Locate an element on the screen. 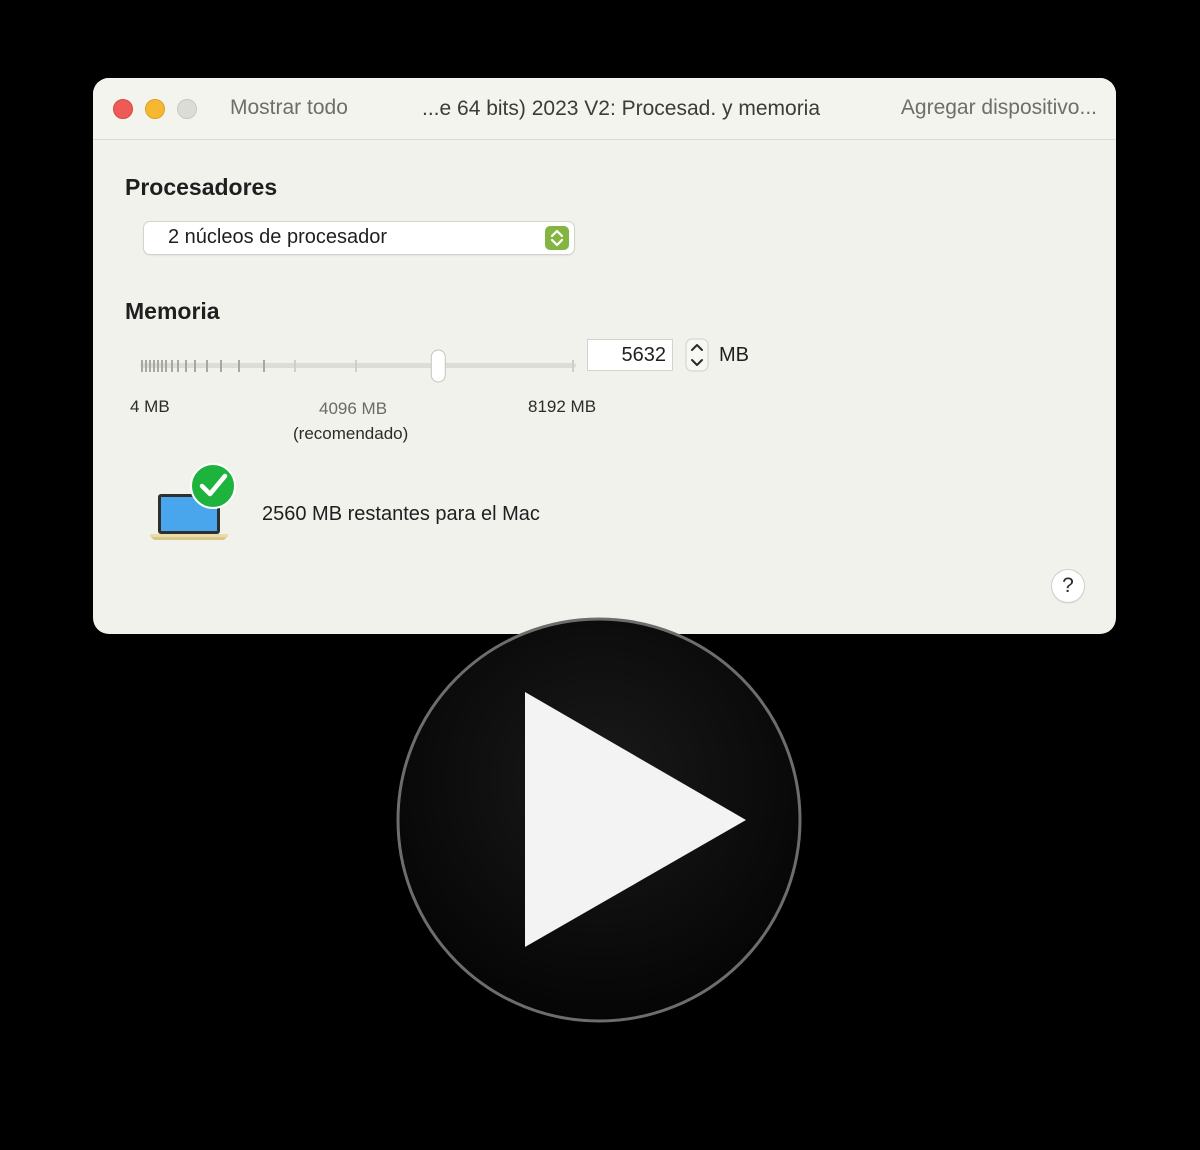 Image resolution: width=1200 pixels, height=1150 pixels. memory-recommended-label: 4096 MB is located at coordinates (353, 408).